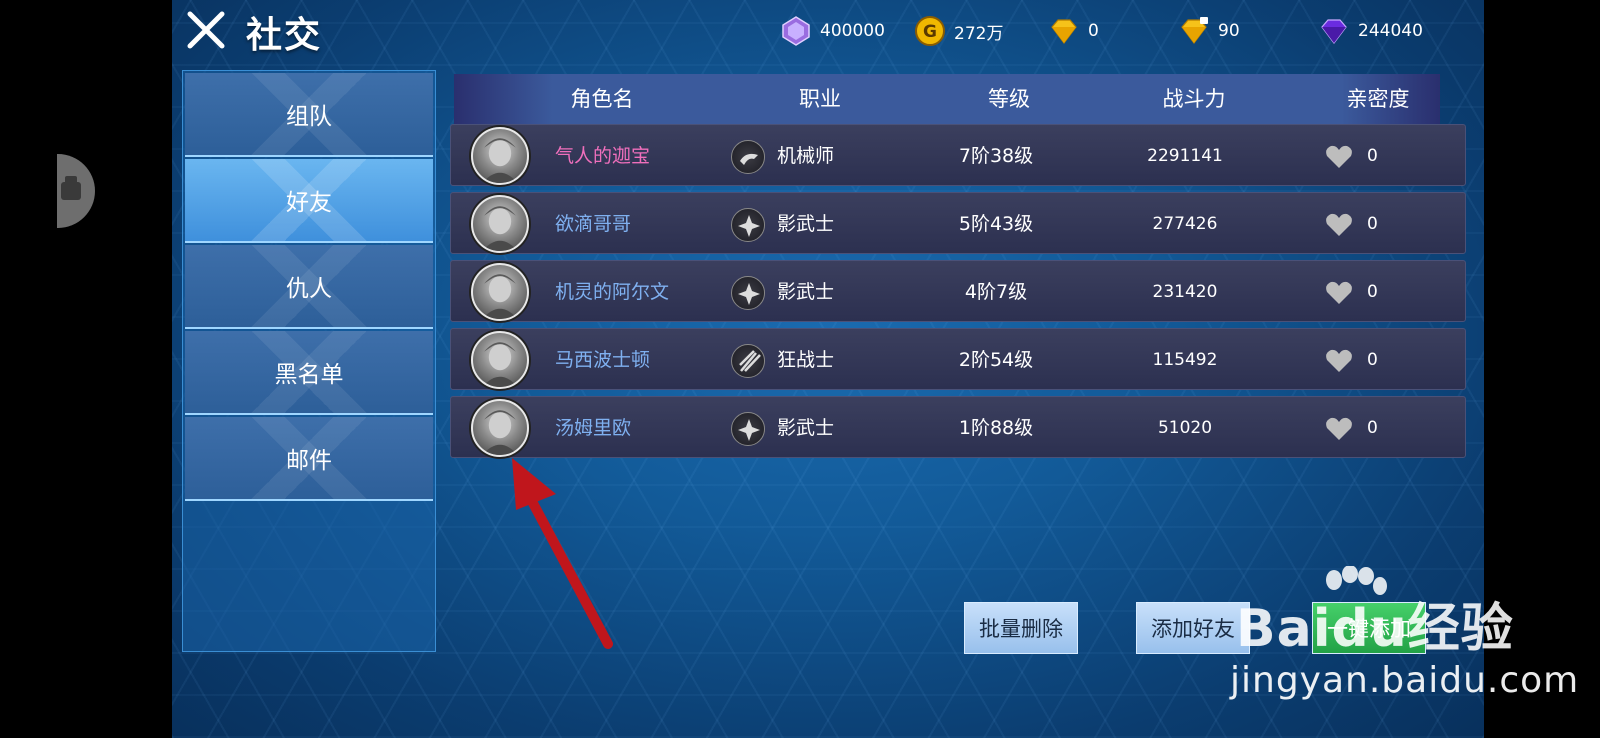 This screenshot has width=1600, height=738. What do you see at coordinates (1378, 99) in the screenshot?
I see `column-header-intimacy: 亲密度` at bounding box center [1378, 99].